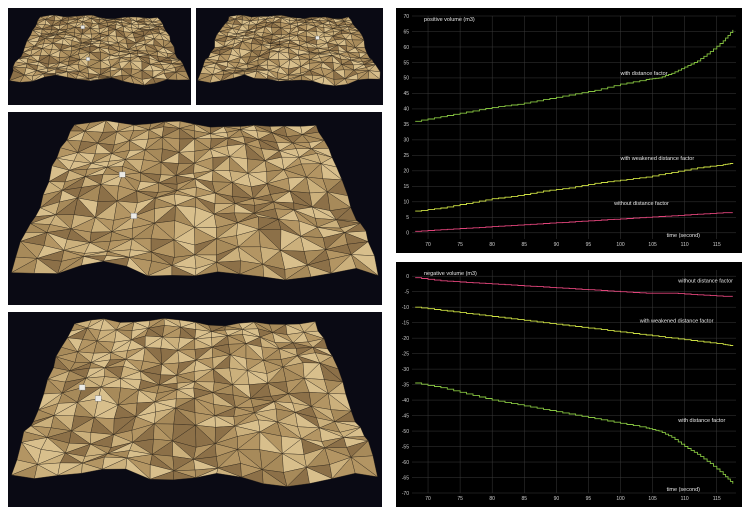  I want to click on y-tick-label: -70, so click(405, 494).